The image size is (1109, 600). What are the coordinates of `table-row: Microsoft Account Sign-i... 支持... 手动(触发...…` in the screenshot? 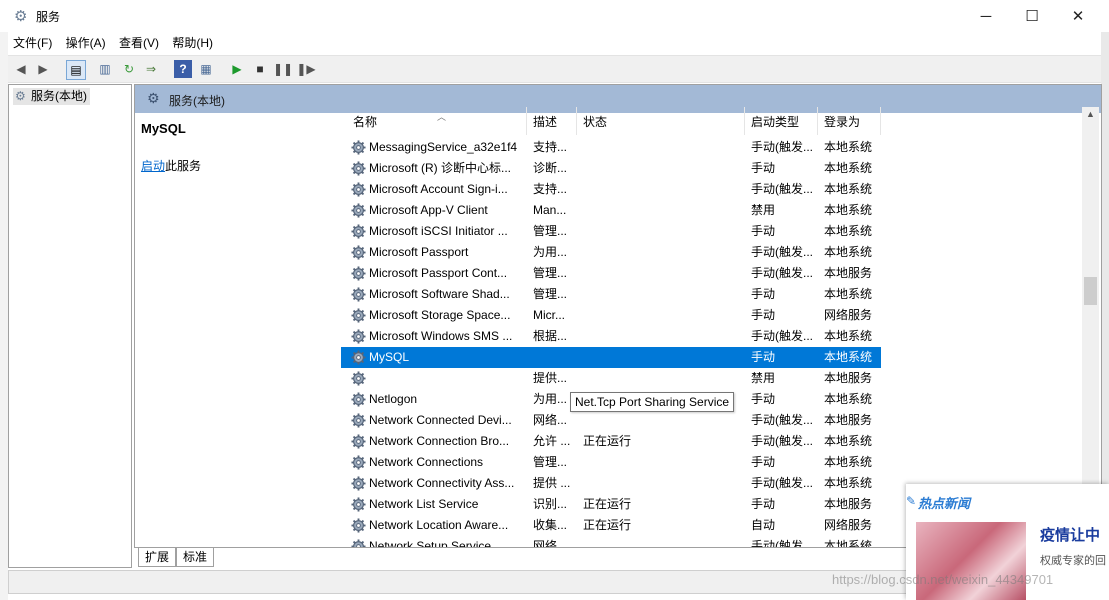 It's located at (611, 189).